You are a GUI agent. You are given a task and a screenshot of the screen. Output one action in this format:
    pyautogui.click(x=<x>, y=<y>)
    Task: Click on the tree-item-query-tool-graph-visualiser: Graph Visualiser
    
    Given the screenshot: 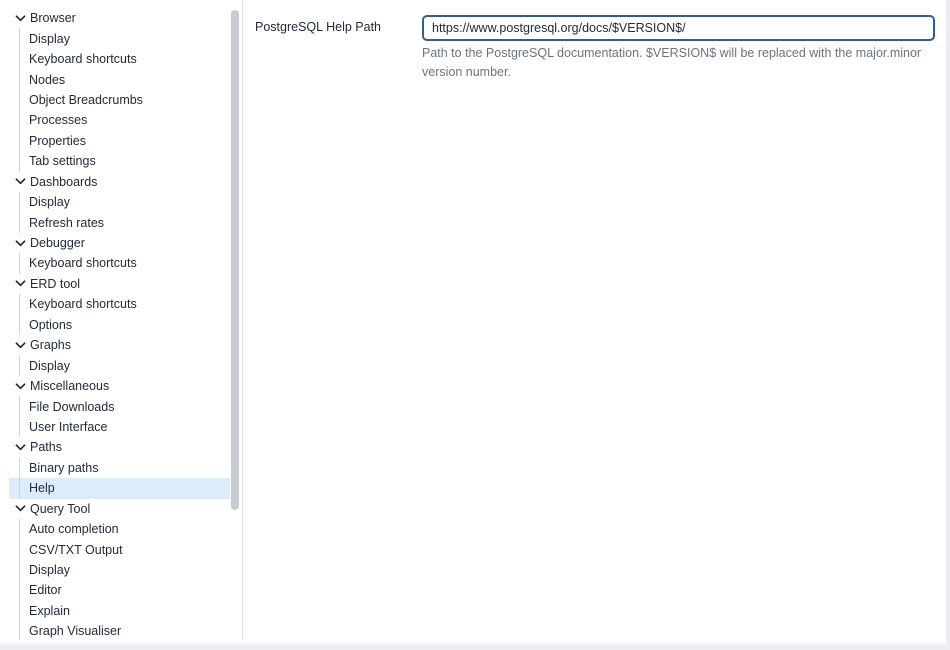 What is the action you would take?
    pyautogui.click(x=119, y=631)
    